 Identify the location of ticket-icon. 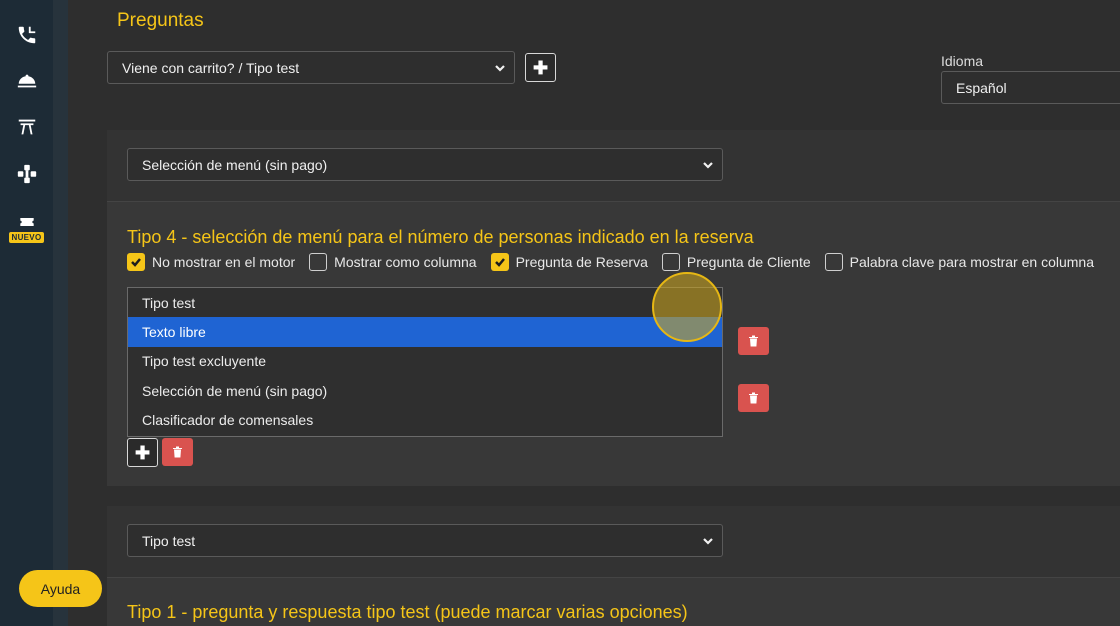
(26, 222).